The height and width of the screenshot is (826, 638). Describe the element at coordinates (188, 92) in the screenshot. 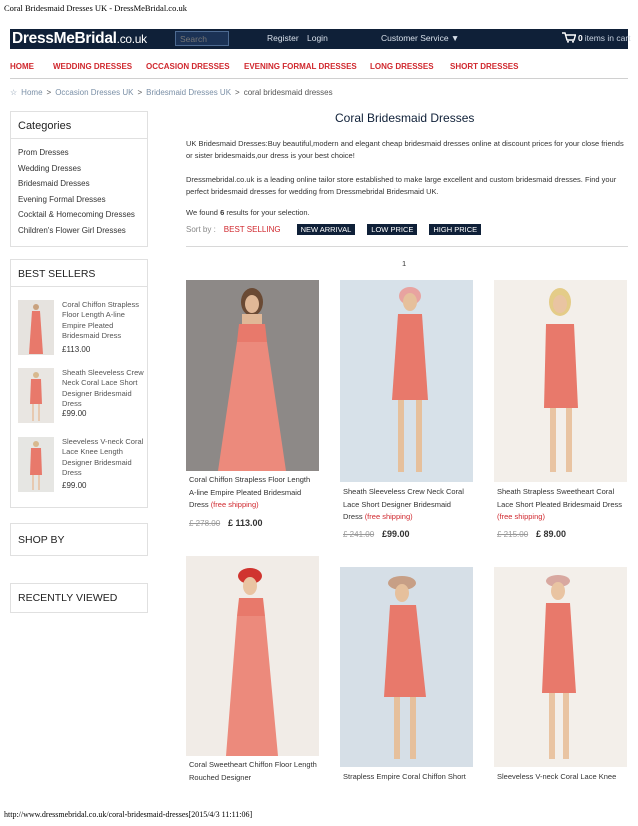

I see `breadcrumb-bridesmaid: Bridesmaid Dresses UK` at that location.